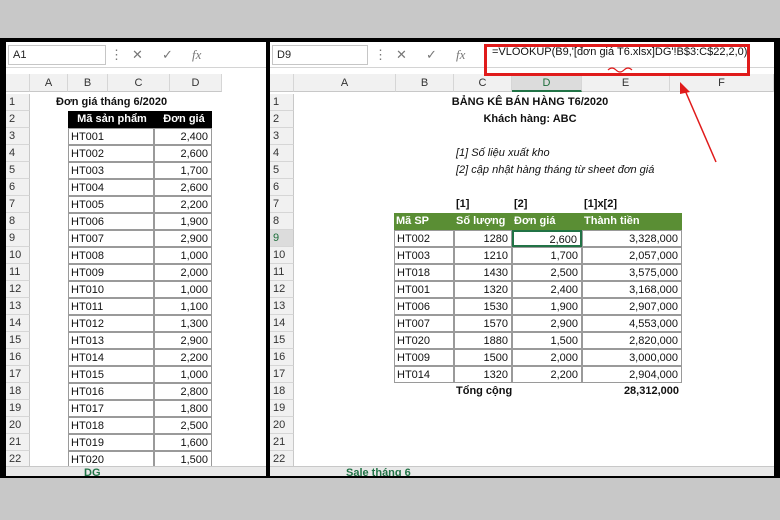 This screenshot has height=520, width=780. I want to click on sale-price-cell: 2,900, so click(547, 323).